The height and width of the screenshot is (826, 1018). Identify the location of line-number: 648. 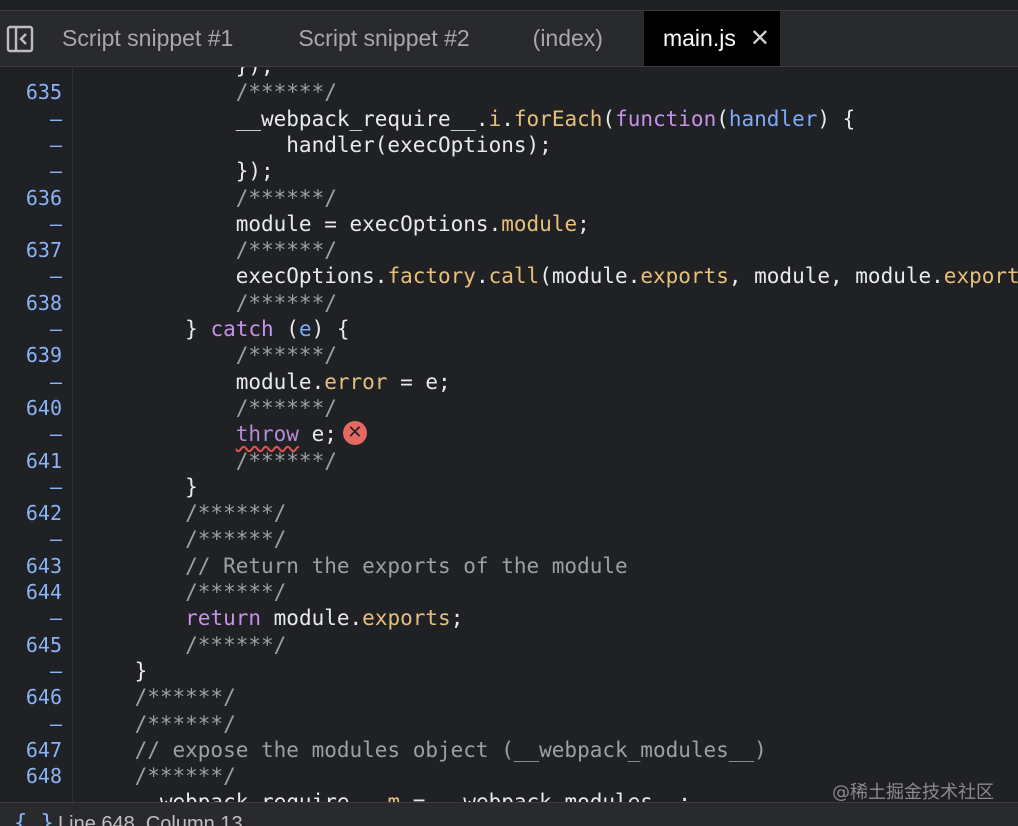
(31, 776).